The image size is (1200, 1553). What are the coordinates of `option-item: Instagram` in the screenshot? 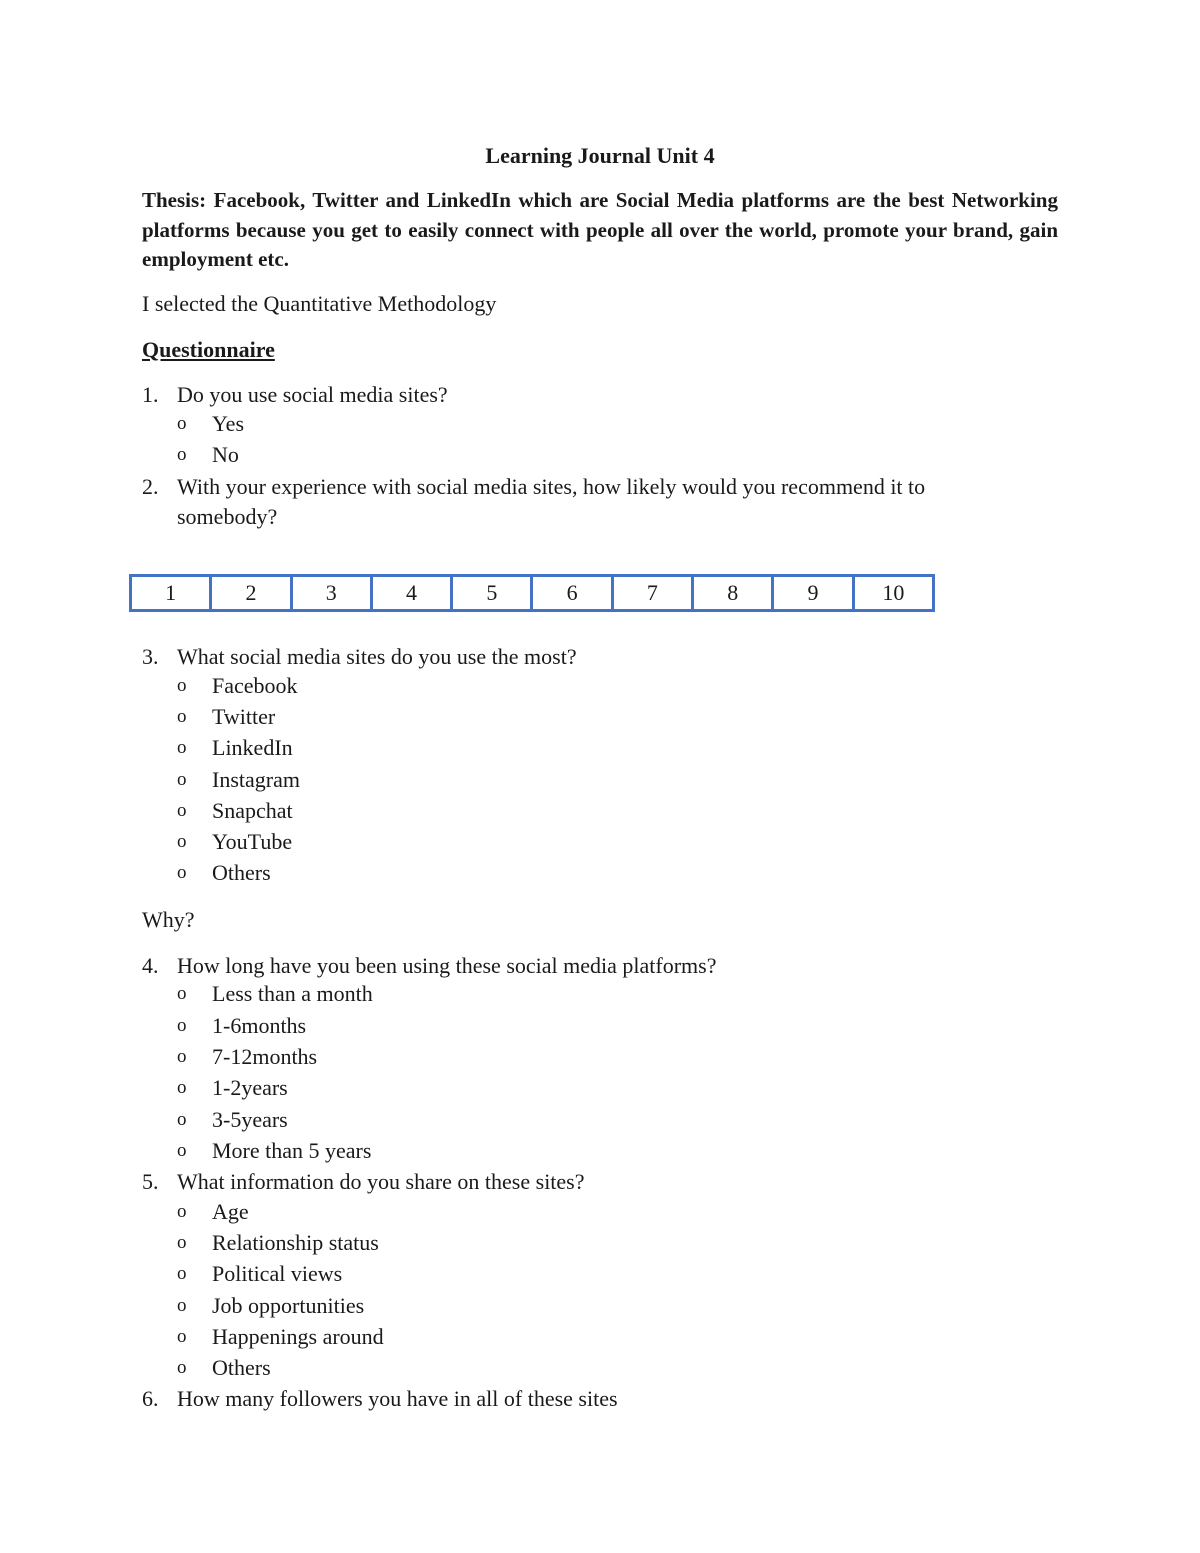 It's located at (256, 779).